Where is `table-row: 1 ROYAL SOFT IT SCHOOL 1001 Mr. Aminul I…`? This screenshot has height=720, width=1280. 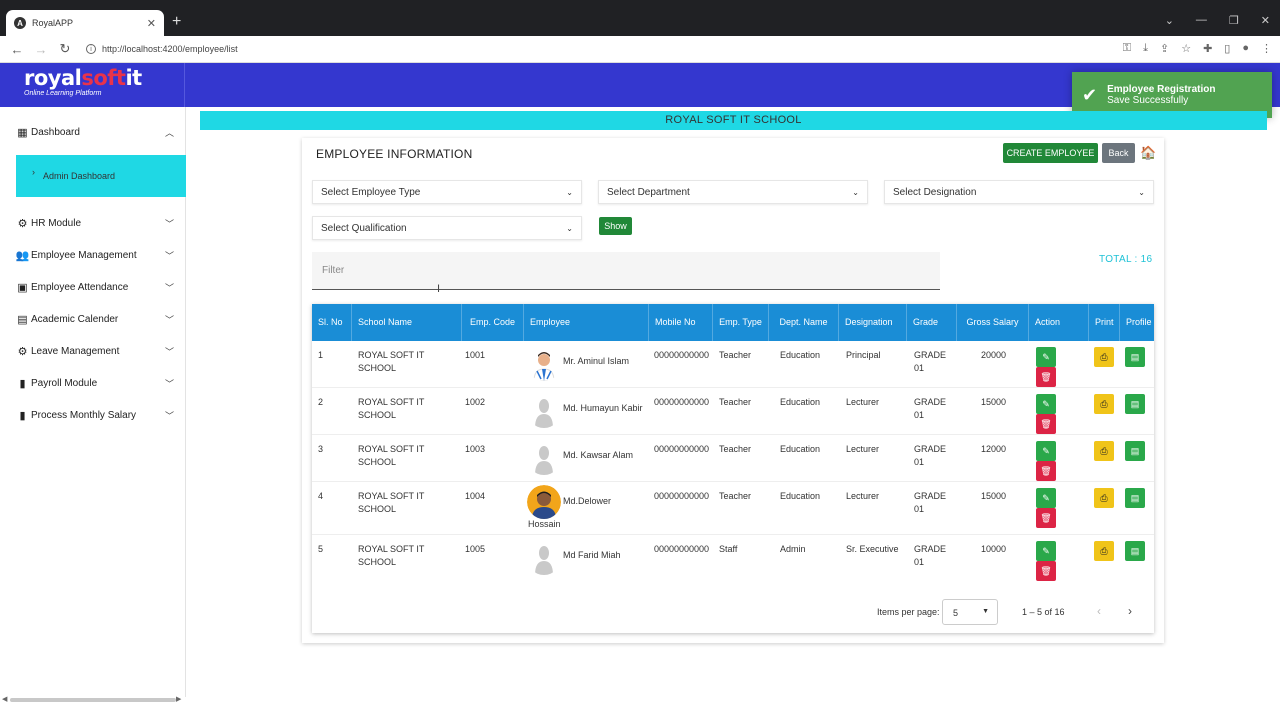
table-row: 1 ROYAL SOFT IT SCHOOL 1001 Mr. Aminul I… is located at coordinates (733, 364).